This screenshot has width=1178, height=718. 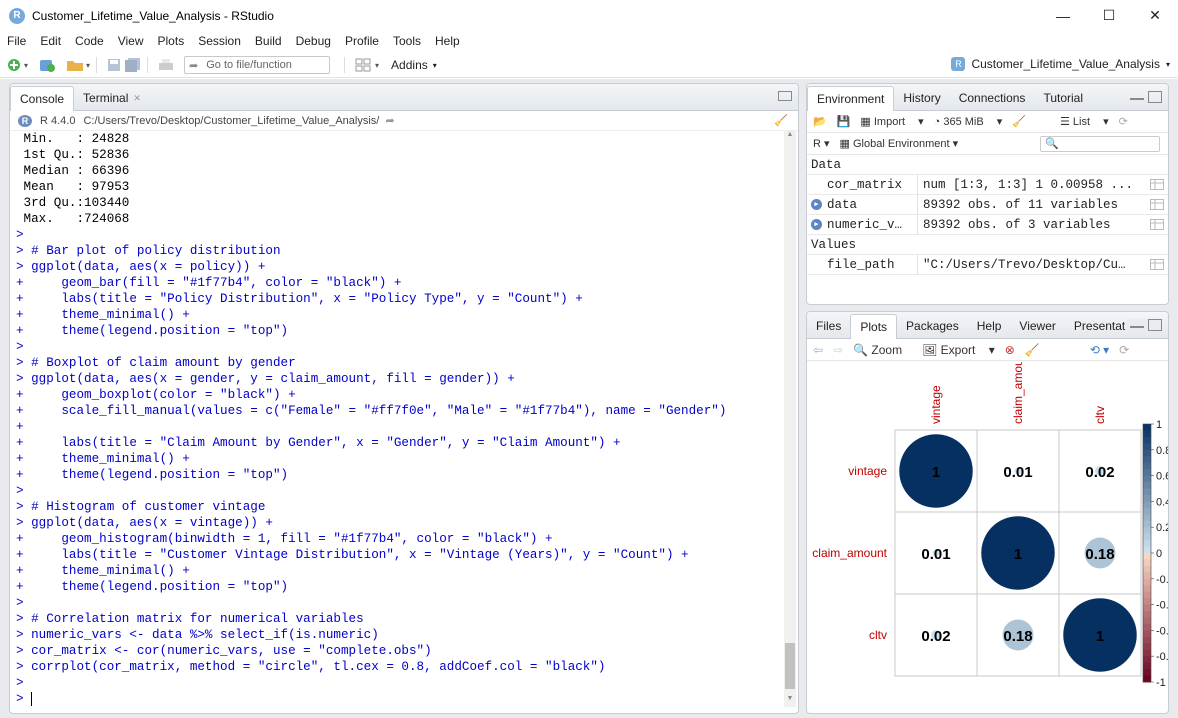 What do you see at coordinates (1017, 636) in the screenshot?
I see `corr-coefficient: 0.18` at bounding box center [1017, 636].